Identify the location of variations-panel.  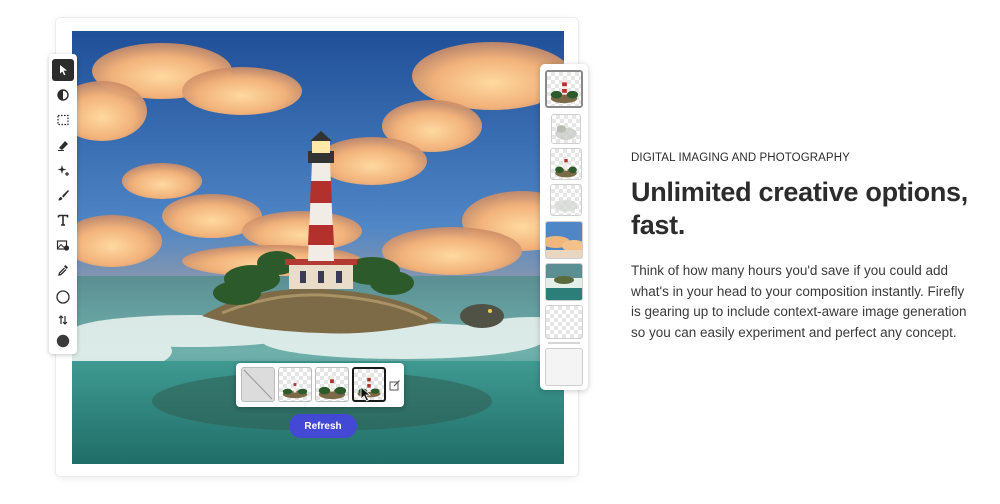
(564, 227).